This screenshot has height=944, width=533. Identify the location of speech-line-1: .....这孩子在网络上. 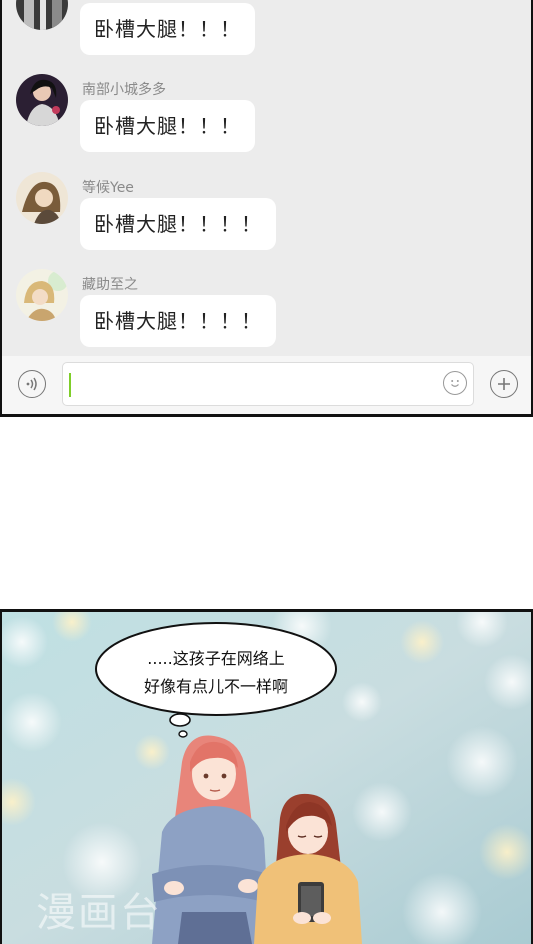
(215, 658).